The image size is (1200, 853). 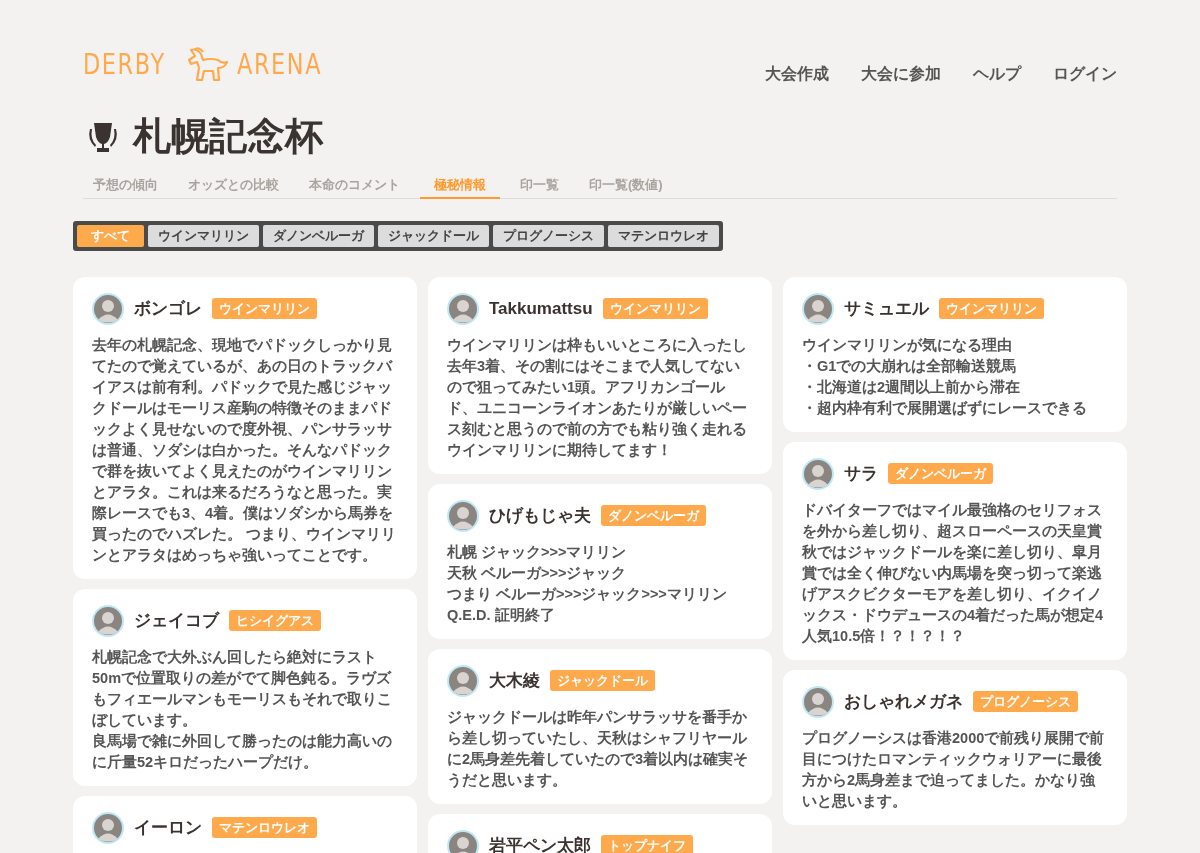 What do you see at coordinates (903, 701) in the screenshot?
I see `user-name: おしゃれメガネ` at bounding box center [903, 701].